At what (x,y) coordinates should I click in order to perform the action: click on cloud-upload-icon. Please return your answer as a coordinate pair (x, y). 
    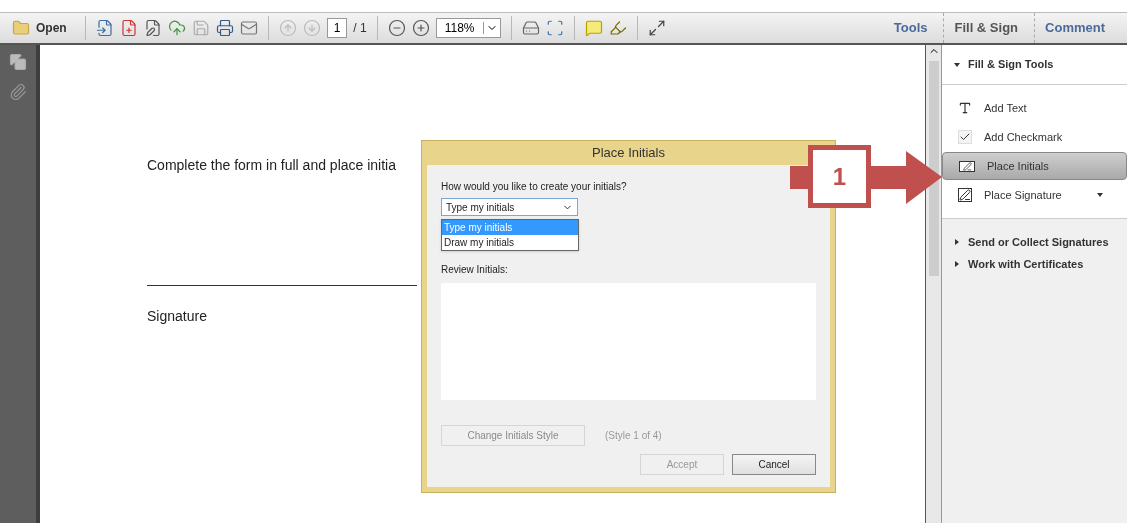
    Looking at the image, I should click on (176, 28).